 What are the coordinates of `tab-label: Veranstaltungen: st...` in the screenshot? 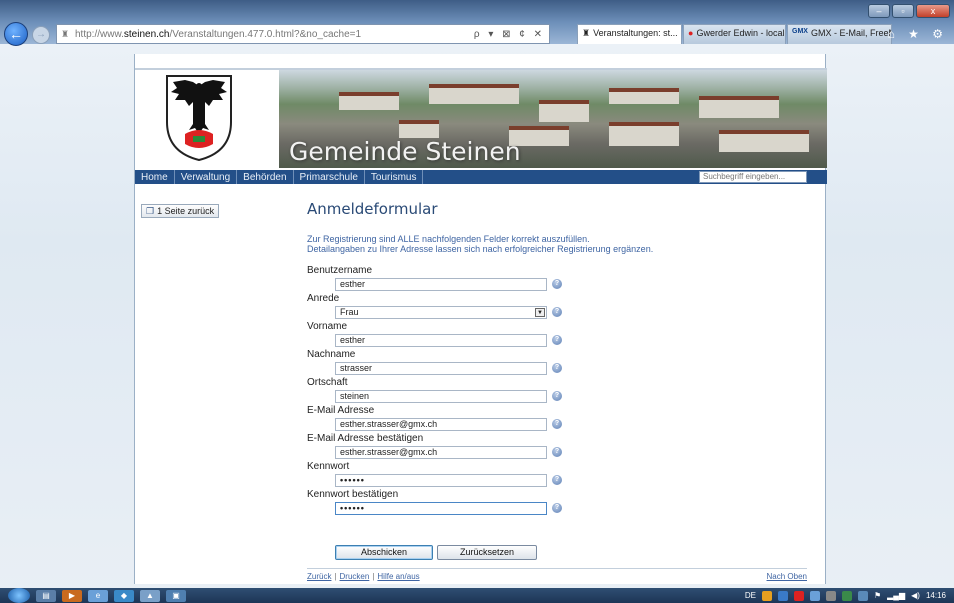 It's located at (635, 33).